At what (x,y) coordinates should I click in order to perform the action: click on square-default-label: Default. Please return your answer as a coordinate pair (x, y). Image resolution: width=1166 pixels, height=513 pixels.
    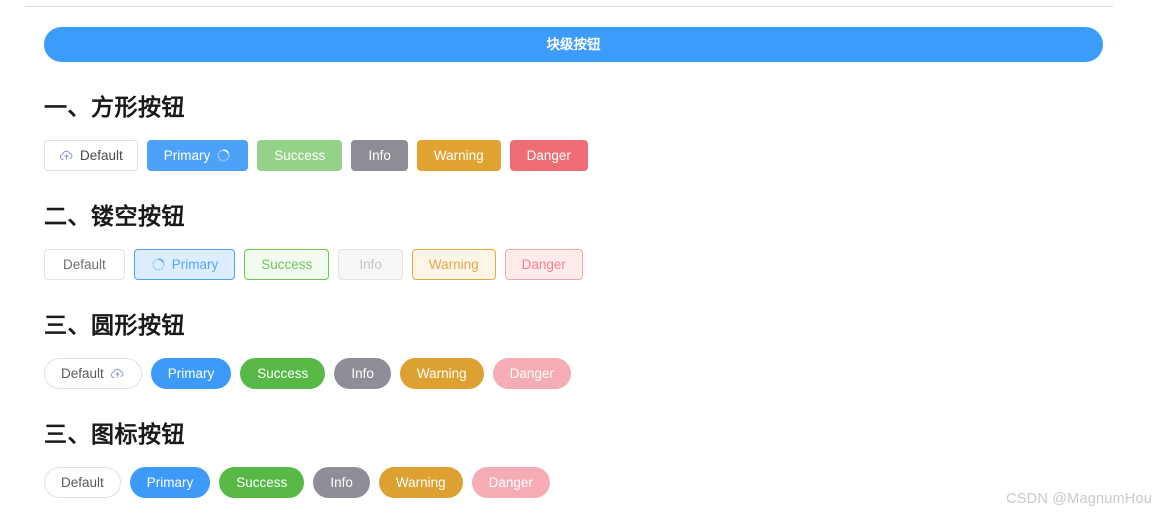
    Looking at the image, I should click on (101, 155).